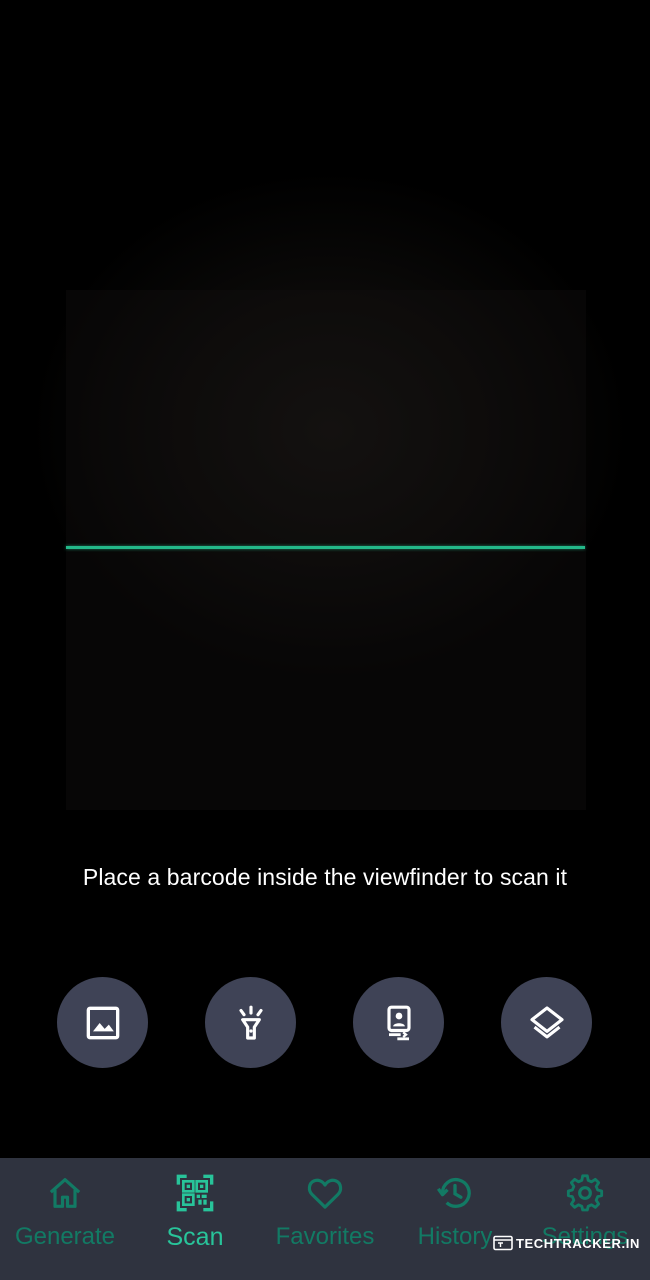  I want to click on flashlight-icon, so click(250, 1022).